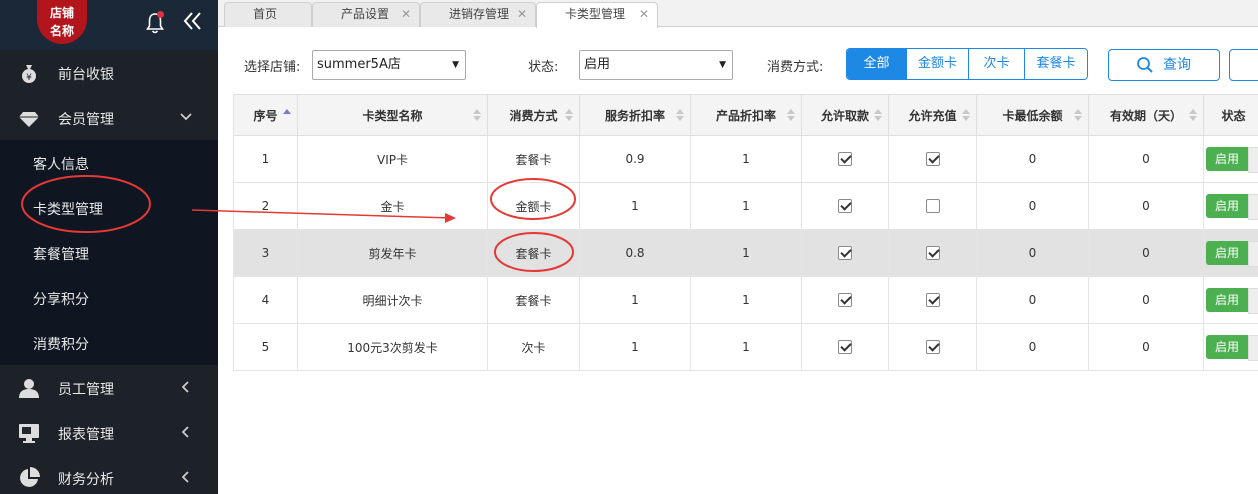  What do you see at coordinates (877, 64) in the screenshot?
I see `consume-mode-all: 全部` at bounding box center [877, 64].